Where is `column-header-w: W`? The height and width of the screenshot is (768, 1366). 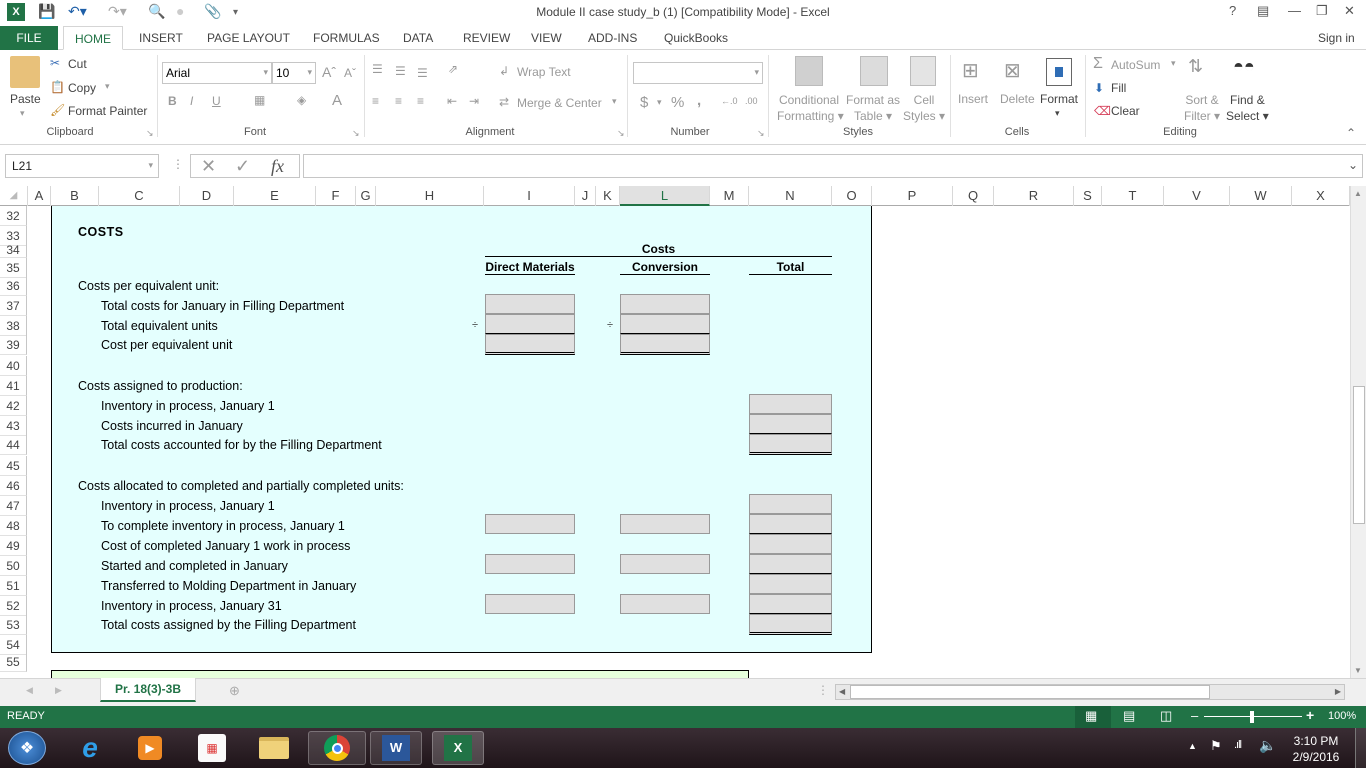 column-header-w: W is located at coordinates (1261, 196).